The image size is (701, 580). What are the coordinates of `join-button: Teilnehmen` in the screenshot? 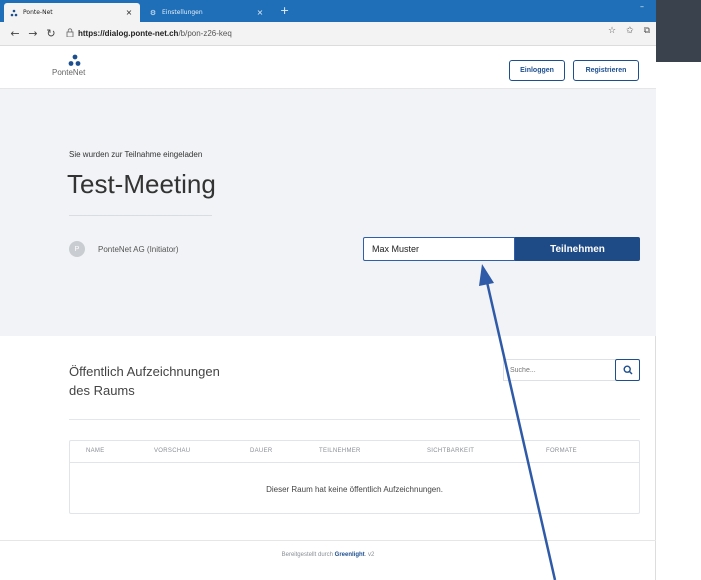 It's located at (577, 249).